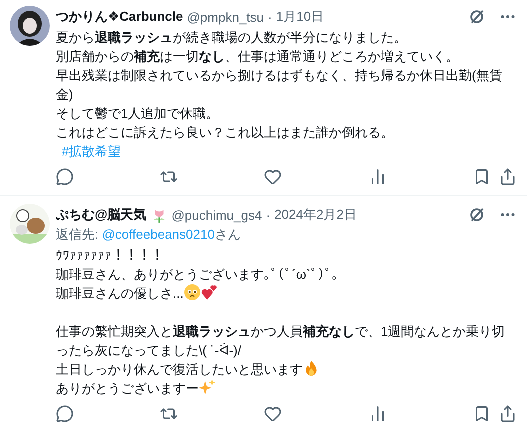  I want to click on post-date: 2024年2月2日, so click(315, 215).